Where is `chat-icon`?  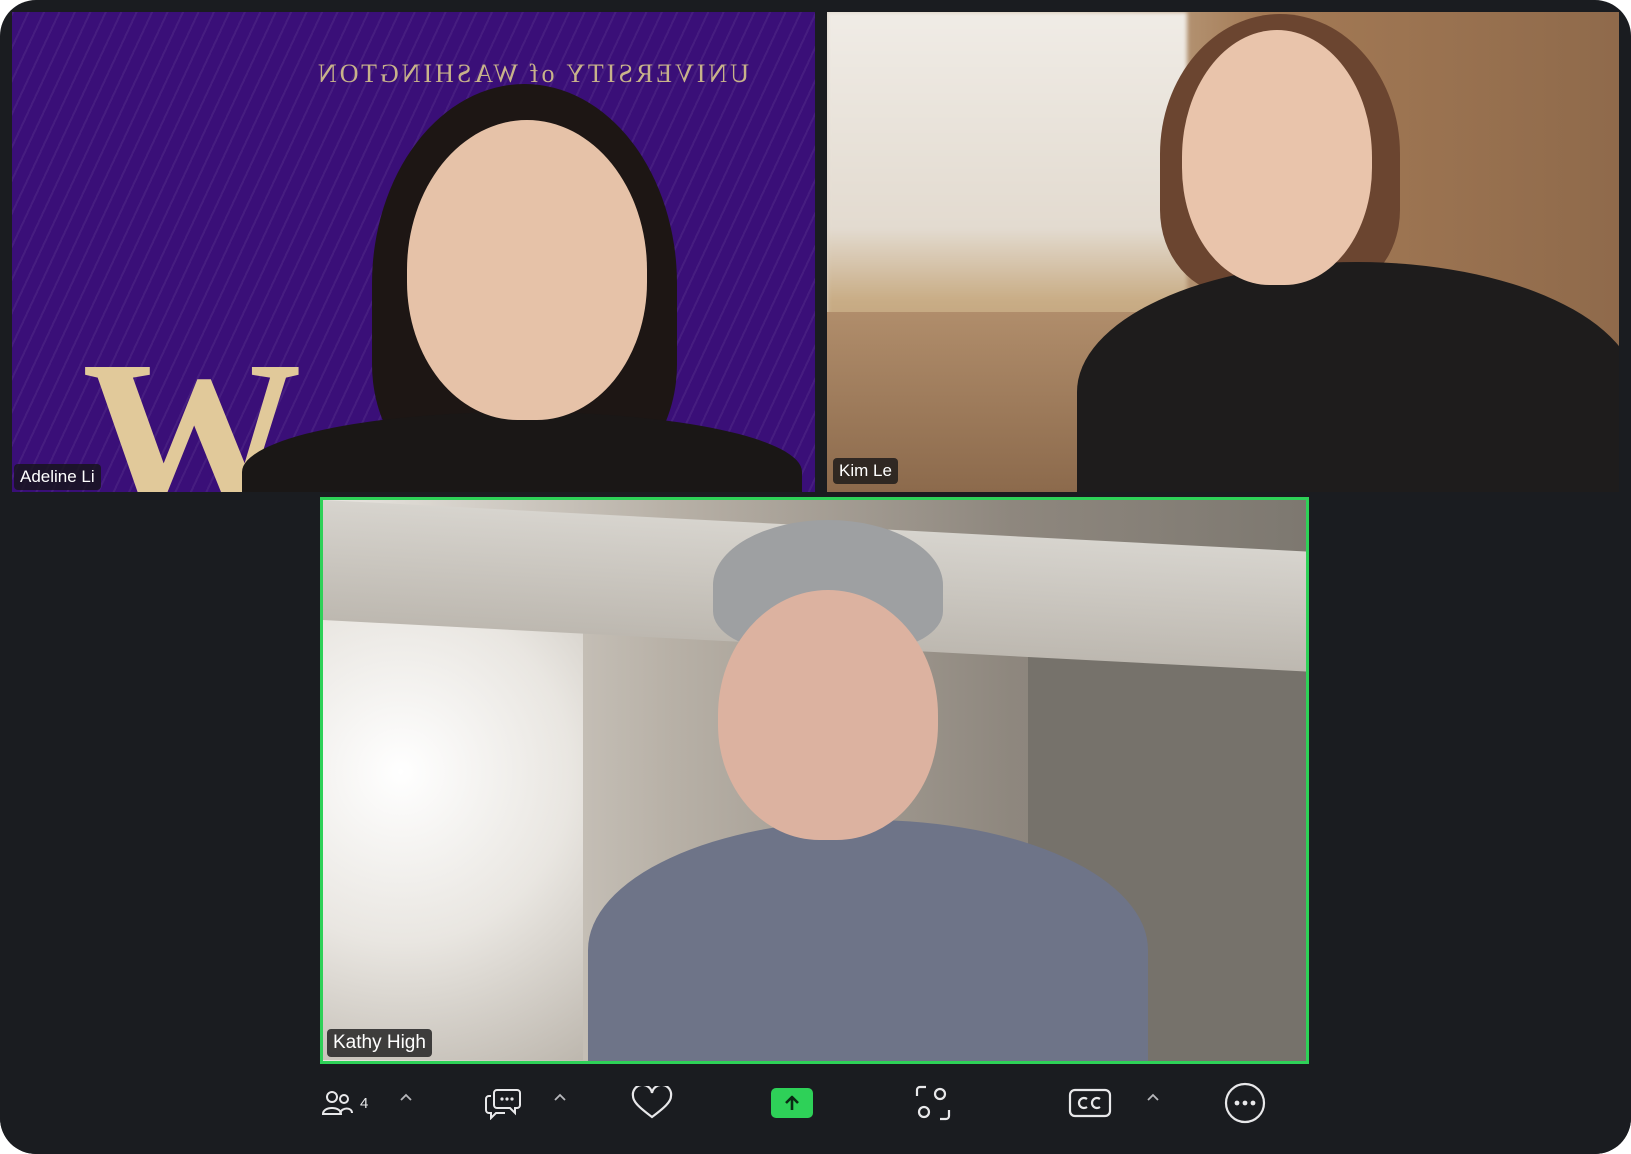 chat-icon is located at coordinates (503, 1104).